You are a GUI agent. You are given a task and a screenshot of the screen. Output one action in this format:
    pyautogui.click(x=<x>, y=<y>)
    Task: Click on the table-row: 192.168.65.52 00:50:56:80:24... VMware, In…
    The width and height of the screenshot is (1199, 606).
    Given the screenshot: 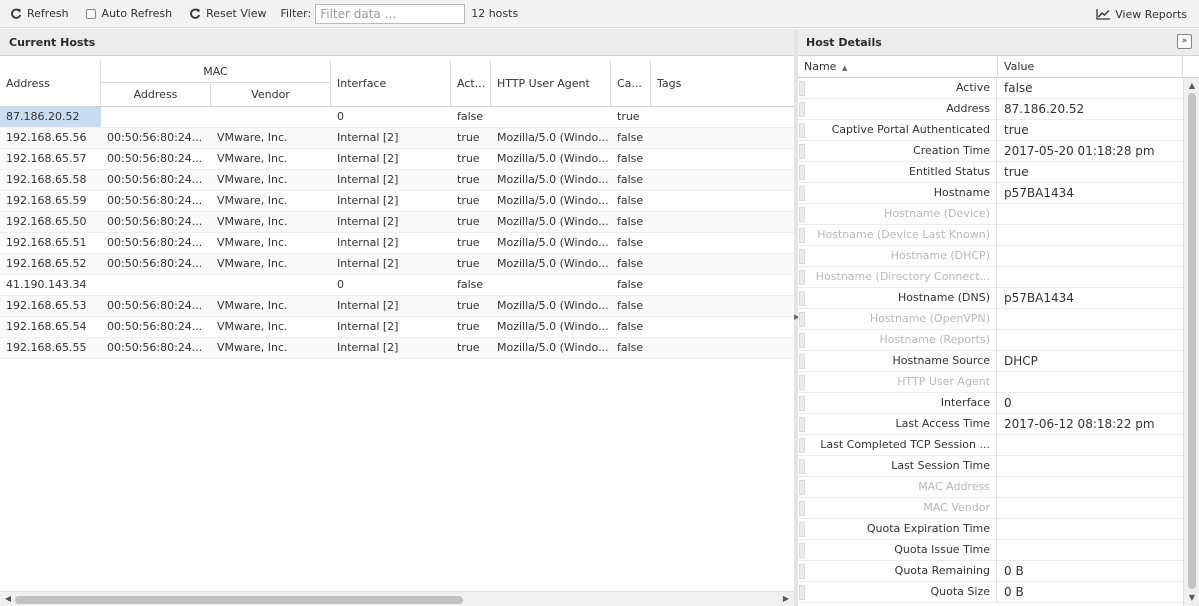 What is the action you would take?
    pyautogui.click(x=397, y=264)
    